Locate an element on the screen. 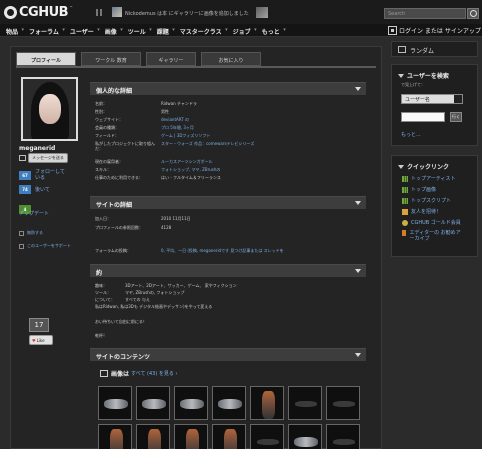 The height and width of the screenshot is (449, 482). tab-gallery: ギャラリー is located at coordinates (171, 59).